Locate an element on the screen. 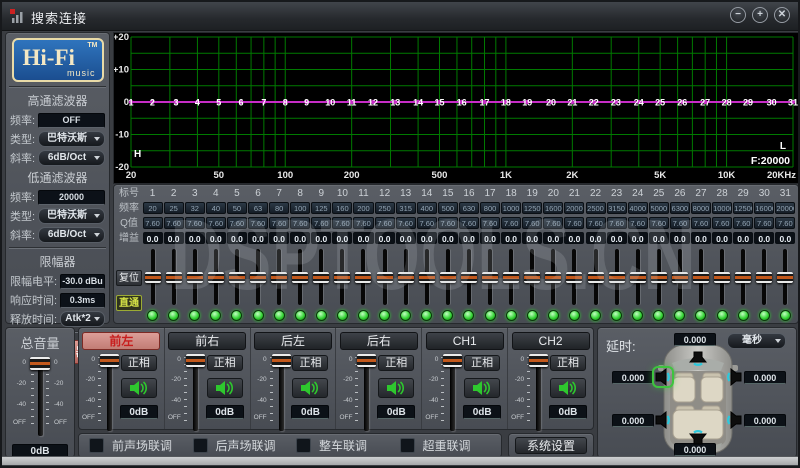 Image resolution: width=800 pixels, height=468 pixels. linkage-checkbox-整车联调: 整车联调 is located at coordinates (342, 445).